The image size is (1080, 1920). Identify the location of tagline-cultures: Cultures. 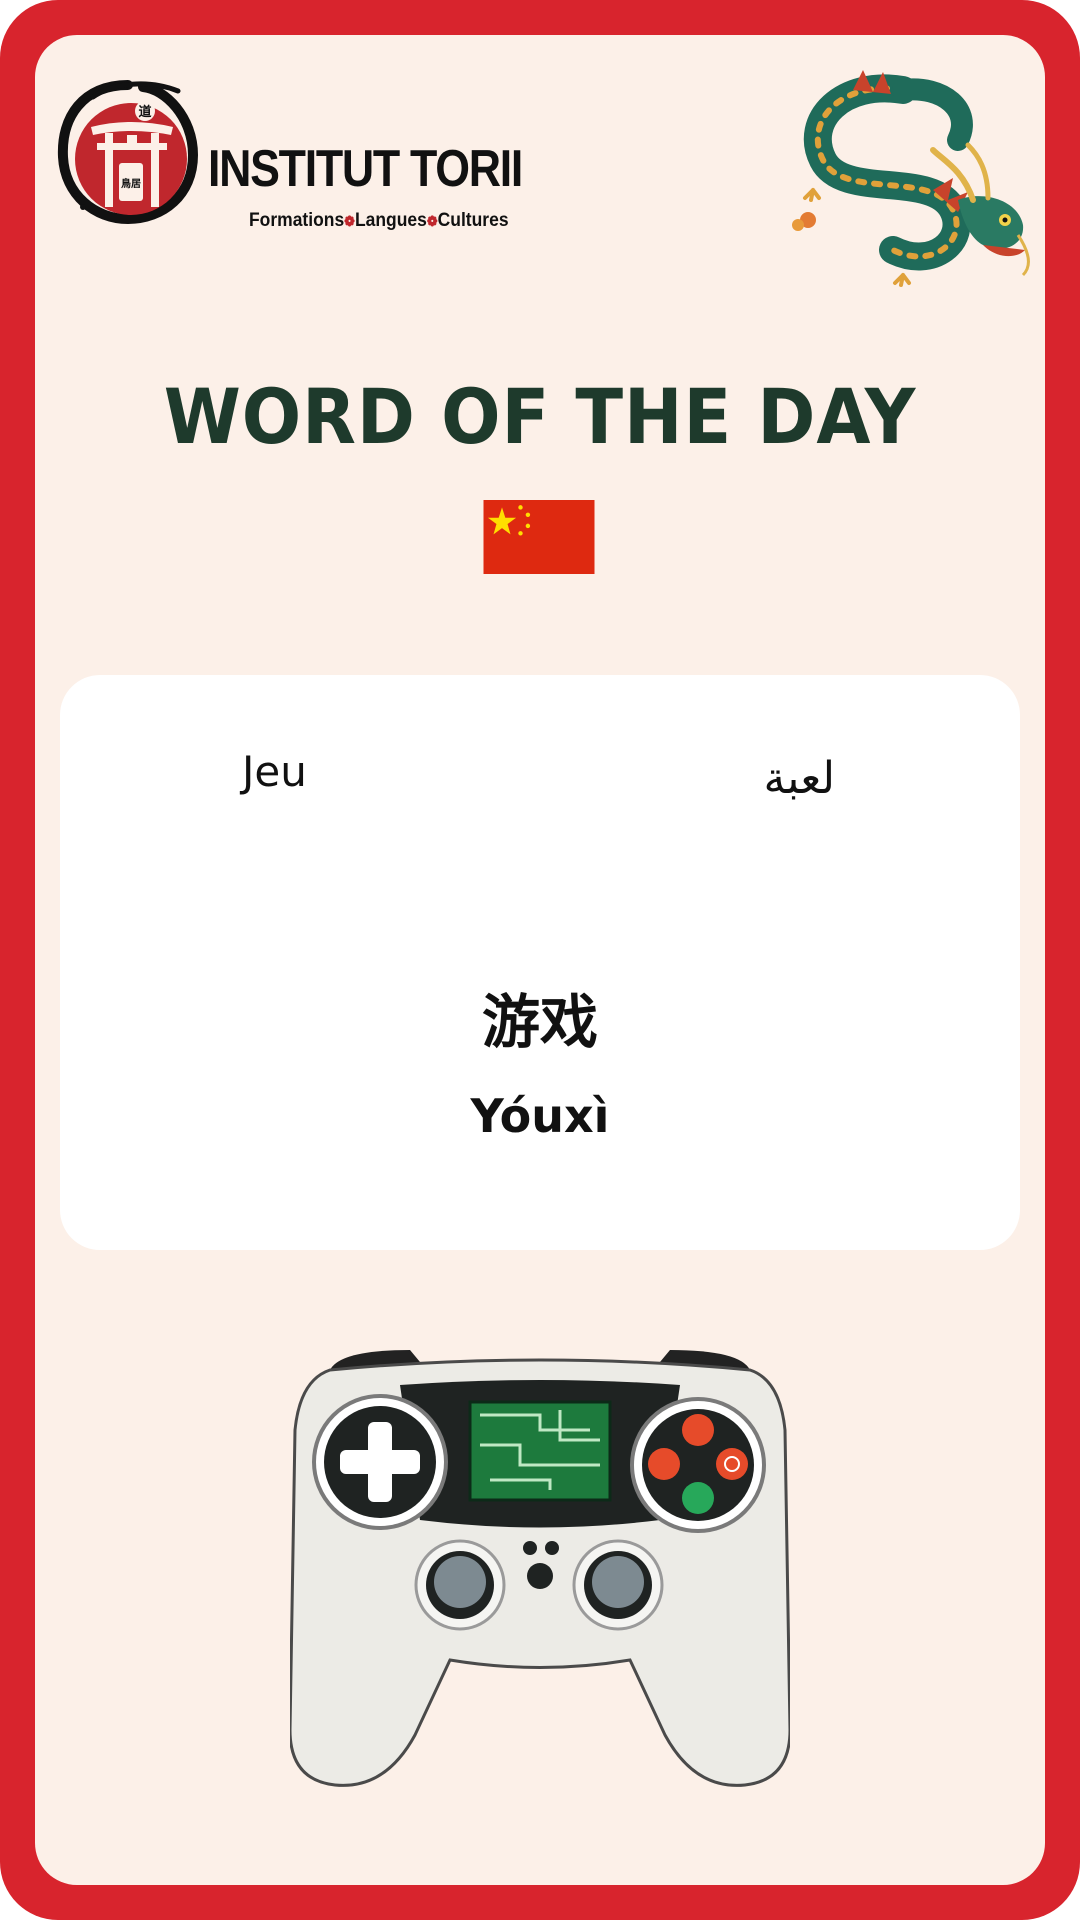
(473, 220).